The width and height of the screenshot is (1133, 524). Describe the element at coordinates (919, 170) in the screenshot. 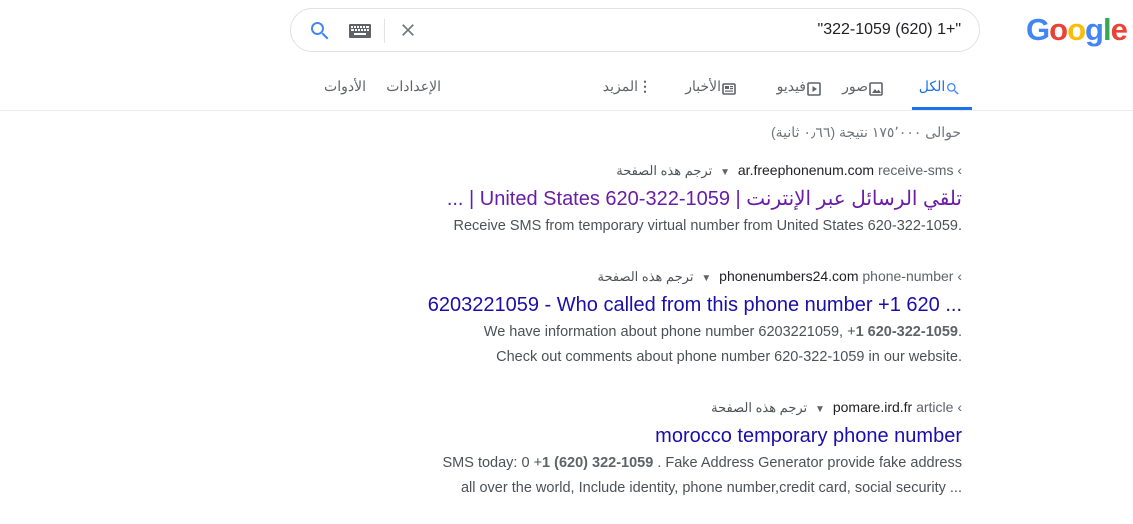

I see `result-path: receive-sms ‹` at that location.